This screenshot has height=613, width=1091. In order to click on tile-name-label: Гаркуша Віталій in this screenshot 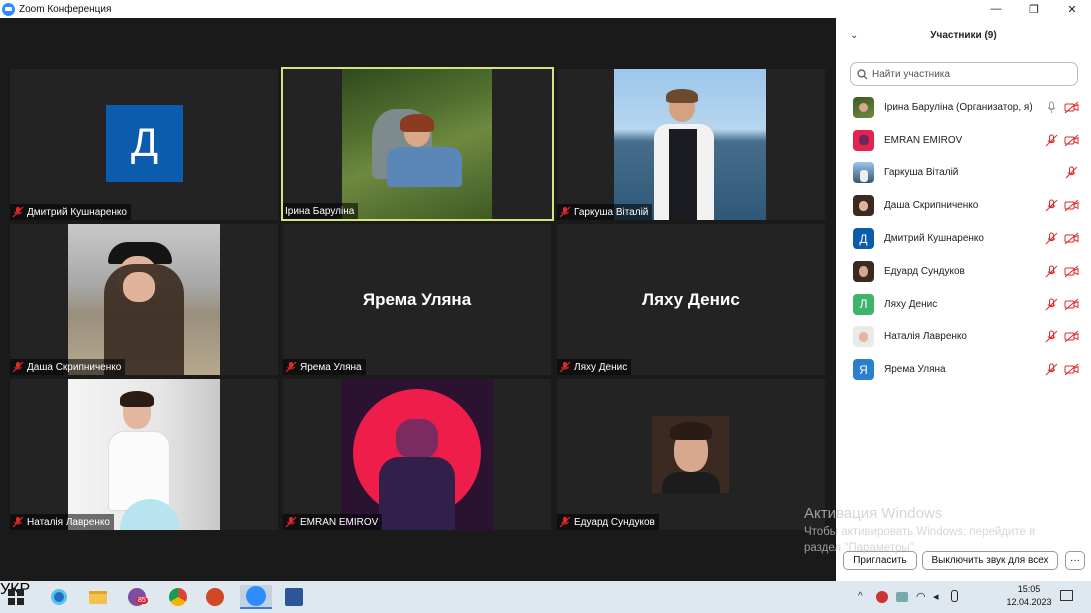, I will do `click(605, 212)`.